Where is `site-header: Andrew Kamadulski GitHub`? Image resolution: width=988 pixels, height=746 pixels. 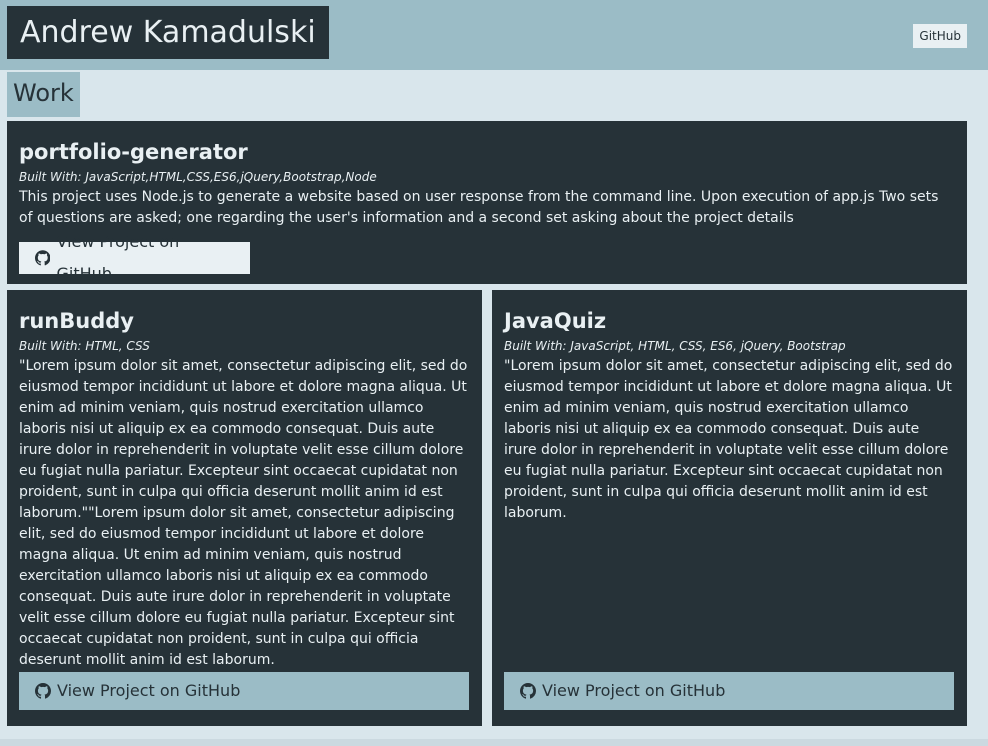
site-header: Andrew Kamadulski GitHub is located at coordinates (494, 35).